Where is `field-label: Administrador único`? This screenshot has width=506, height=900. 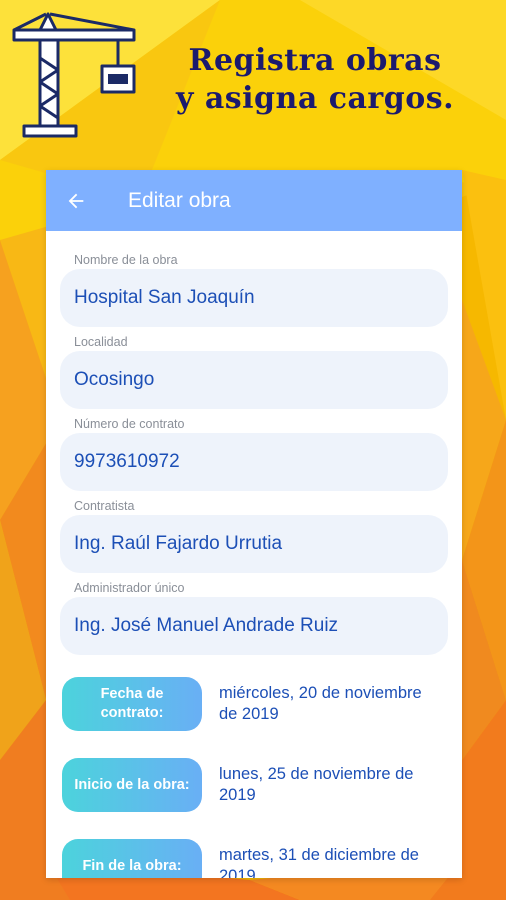
field-label: Administrador único is located at coordinates (129, 588).